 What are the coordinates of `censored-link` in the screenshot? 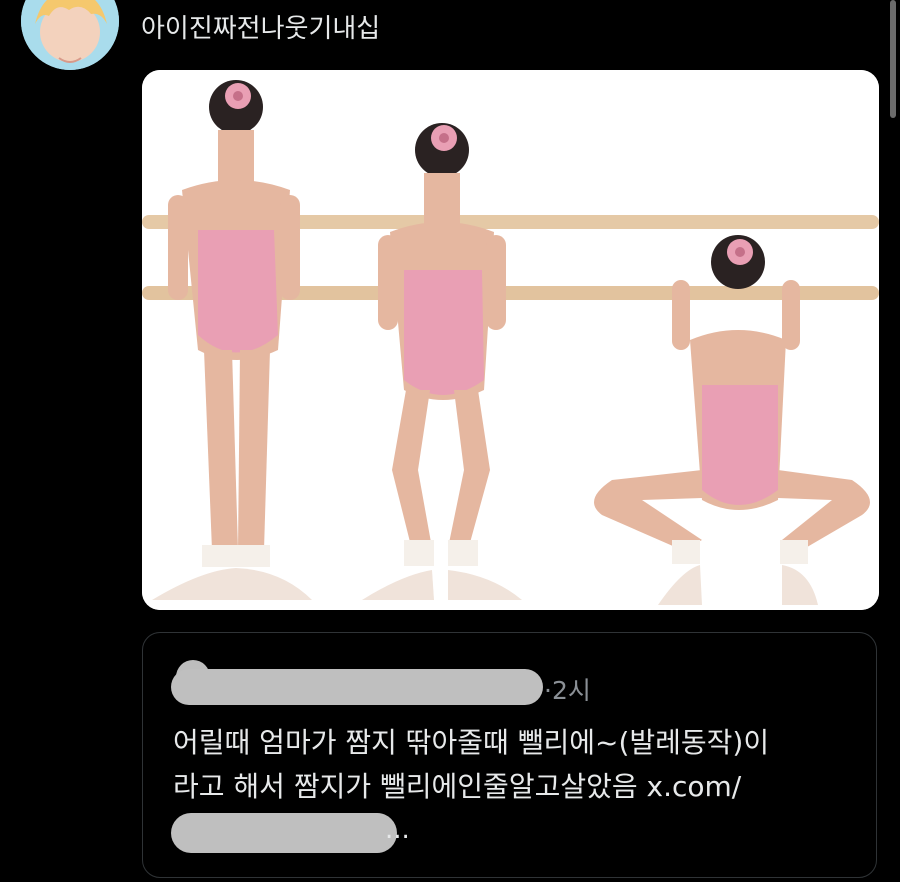 It's located at (284, 833).